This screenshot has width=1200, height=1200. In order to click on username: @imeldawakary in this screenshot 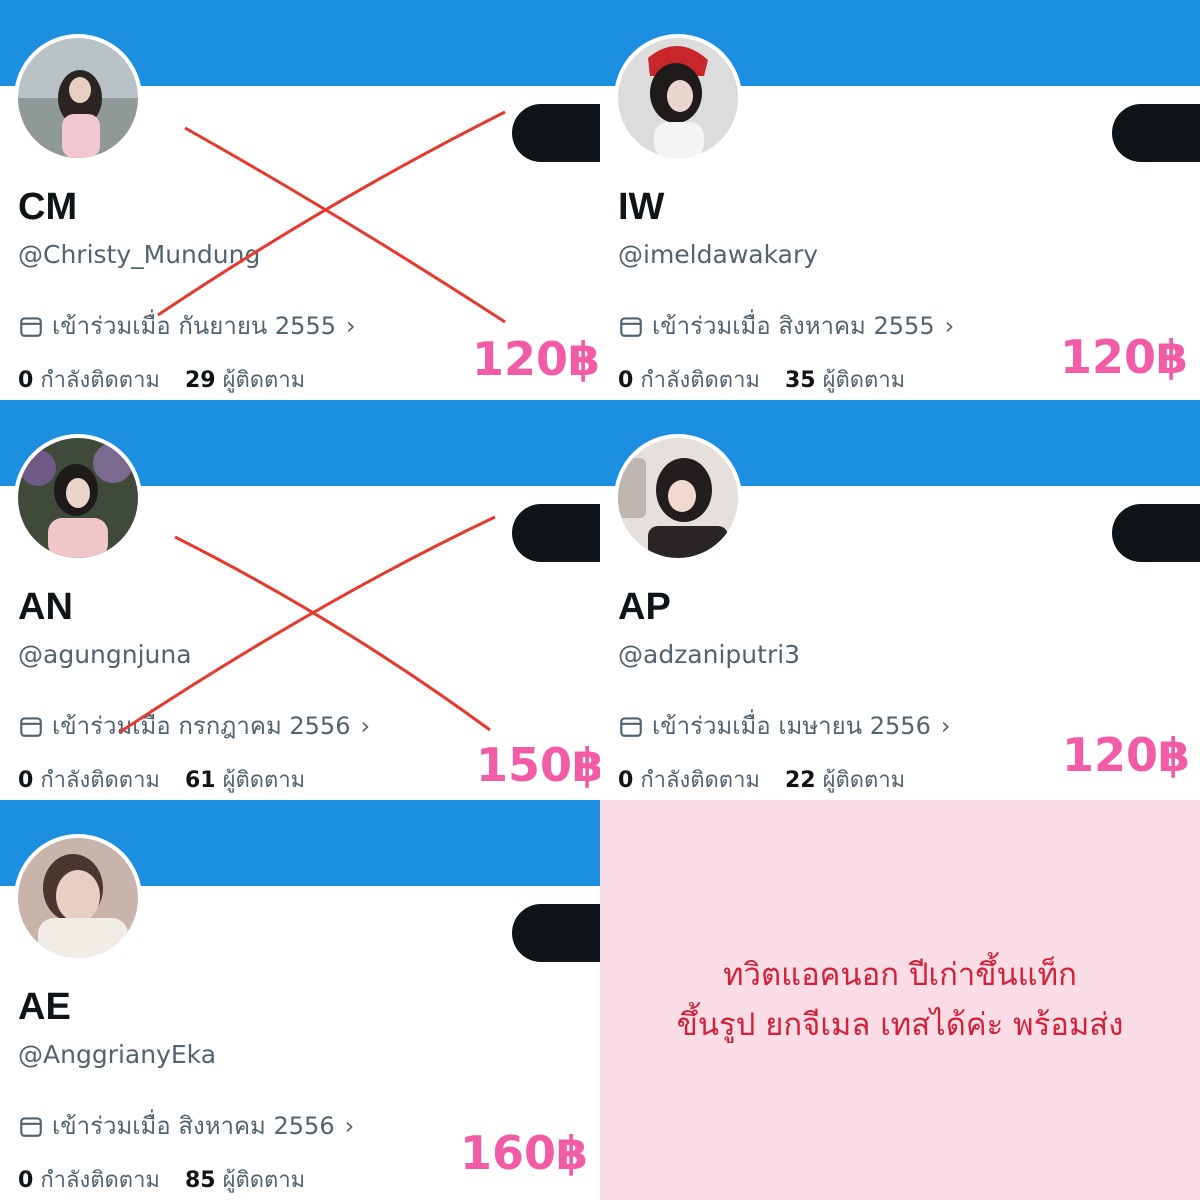, I will do `click(718, 254)`.